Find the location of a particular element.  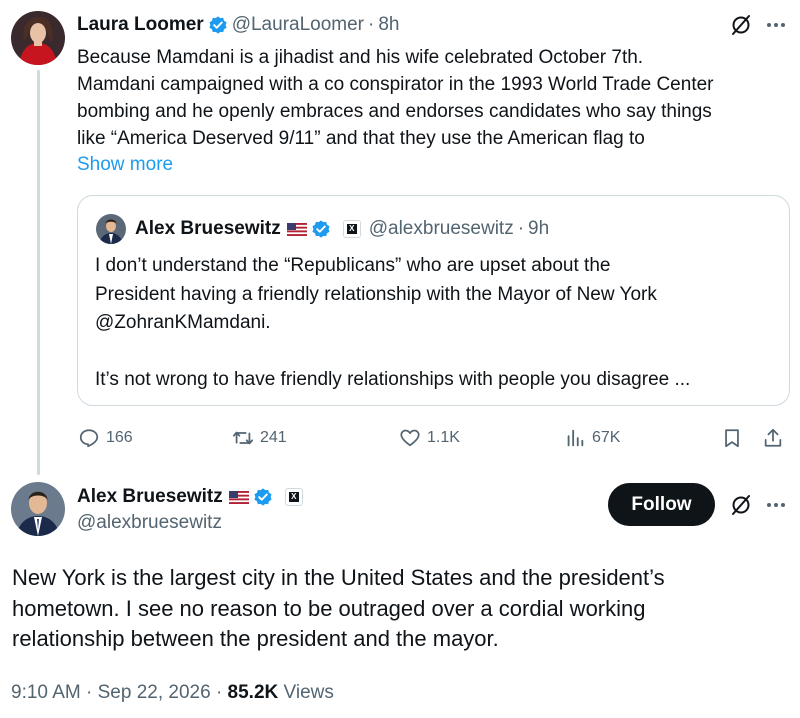

handle: @LauraLoomer is located at coordinates (298, 25).